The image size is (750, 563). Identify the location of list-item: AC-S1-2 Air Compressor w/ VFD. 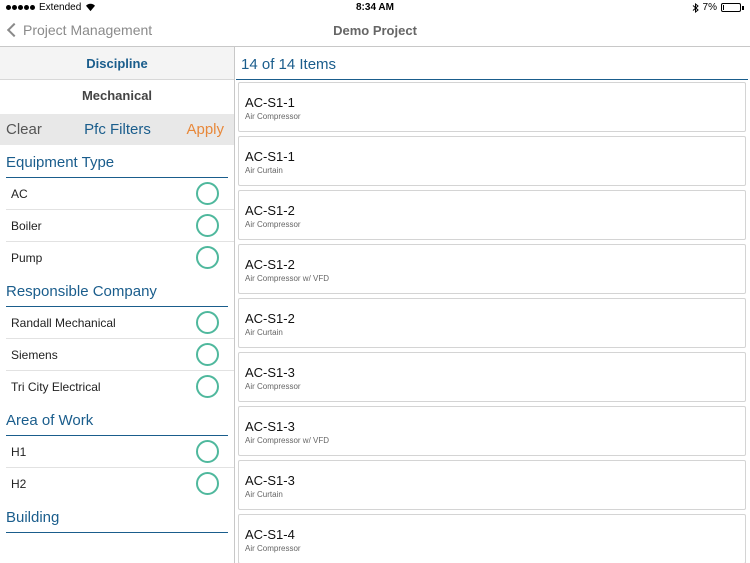
(492, 269).